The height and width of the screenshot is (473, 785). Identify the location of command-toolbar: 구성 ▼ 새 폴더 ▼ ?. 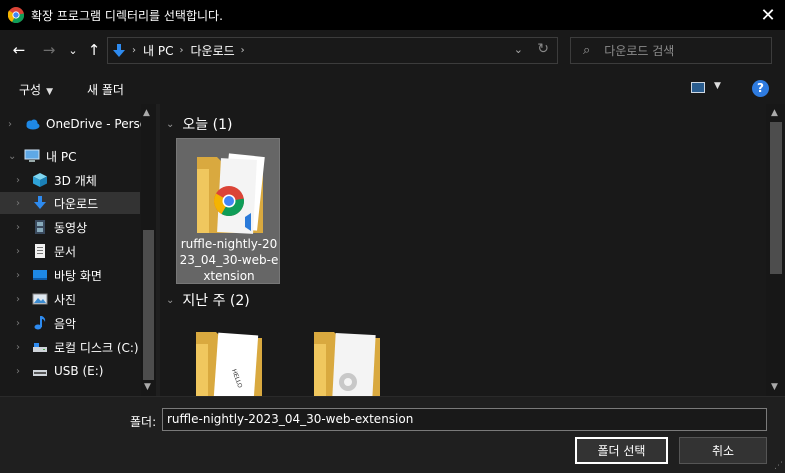
(392, 88).